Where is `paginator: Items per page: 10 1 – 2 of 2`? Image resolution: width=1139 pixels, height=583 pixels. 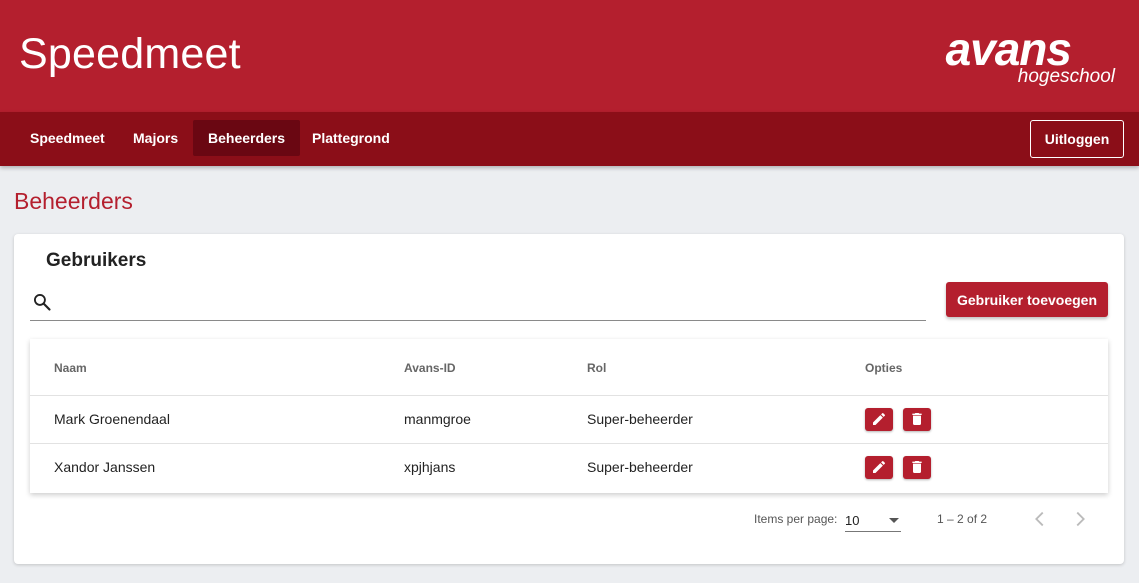 paginator: Items per page: 10 1 – 2 of 2 is located at coordinates (569, 519).